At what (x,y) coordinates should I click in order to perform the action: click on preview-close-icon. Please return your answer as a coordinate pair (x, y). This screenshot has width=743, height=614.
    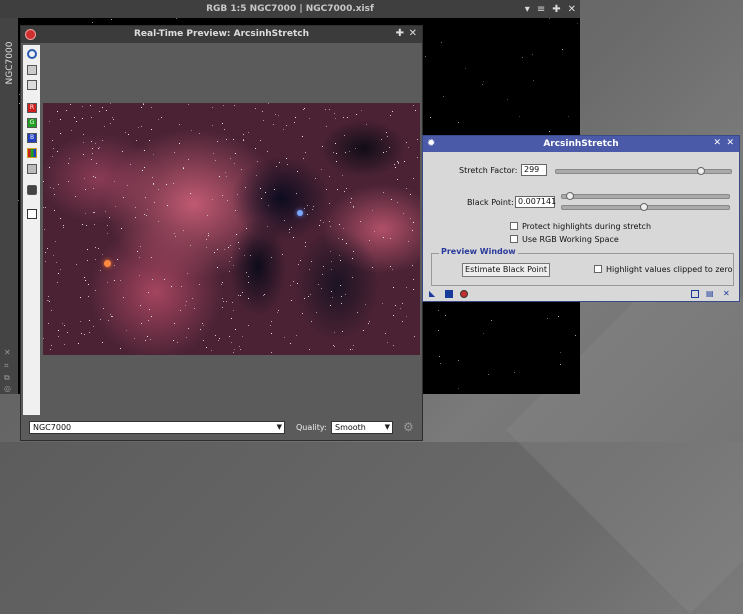
    Looking at the image, I should click on (30, 34).